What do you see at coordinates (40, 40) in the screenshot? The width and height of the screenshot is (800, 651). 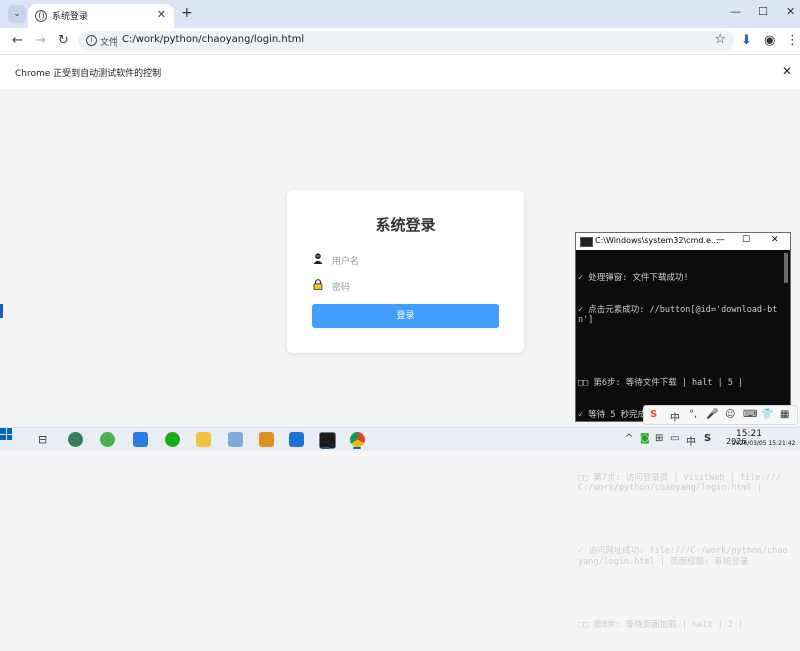 I see `forward-icon: →` at bounding box center [40, 40].